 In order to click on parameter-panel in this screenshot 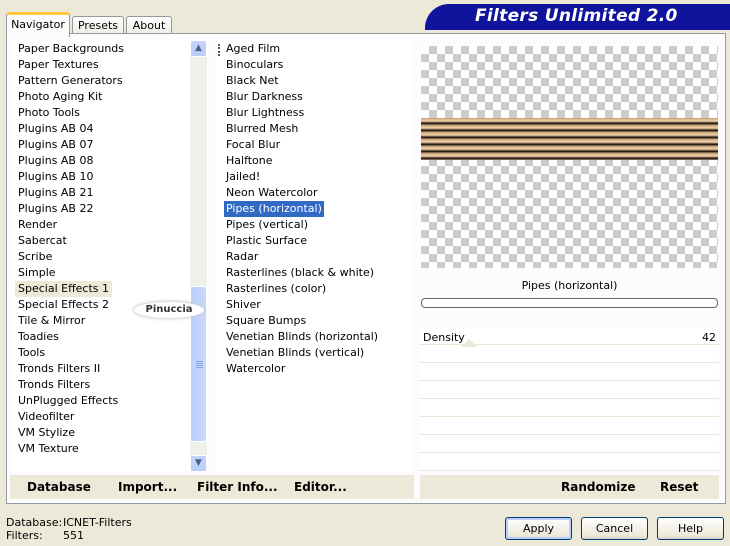, I will do `click(569, 399)`.